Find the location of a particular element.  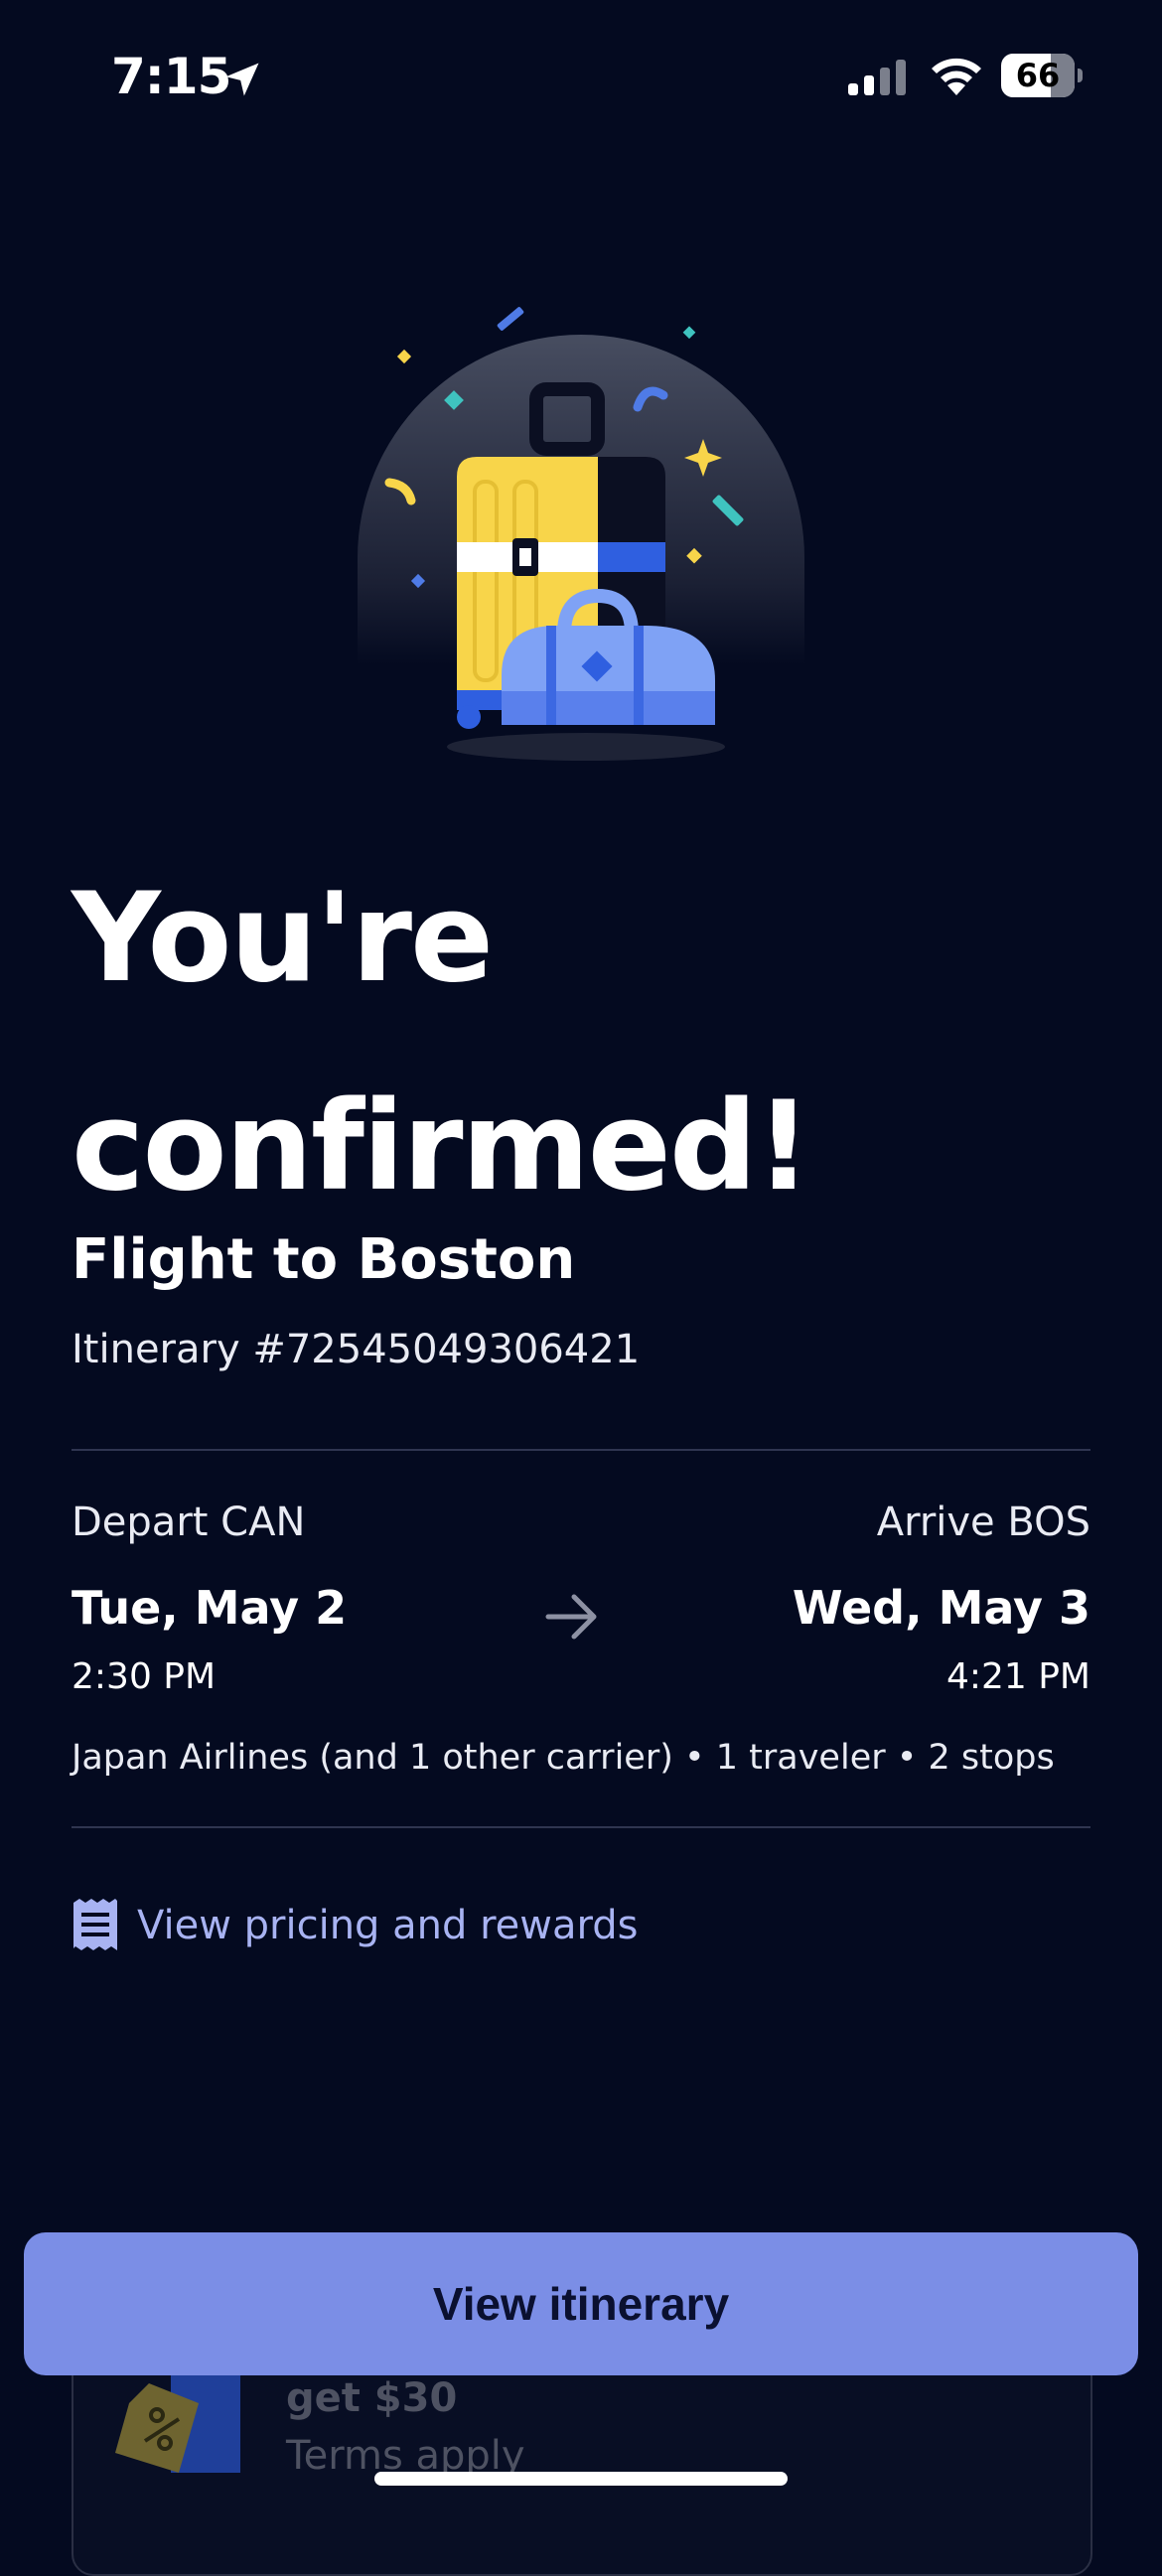

status-time: 7:15 is located at coordinates (171, 77).